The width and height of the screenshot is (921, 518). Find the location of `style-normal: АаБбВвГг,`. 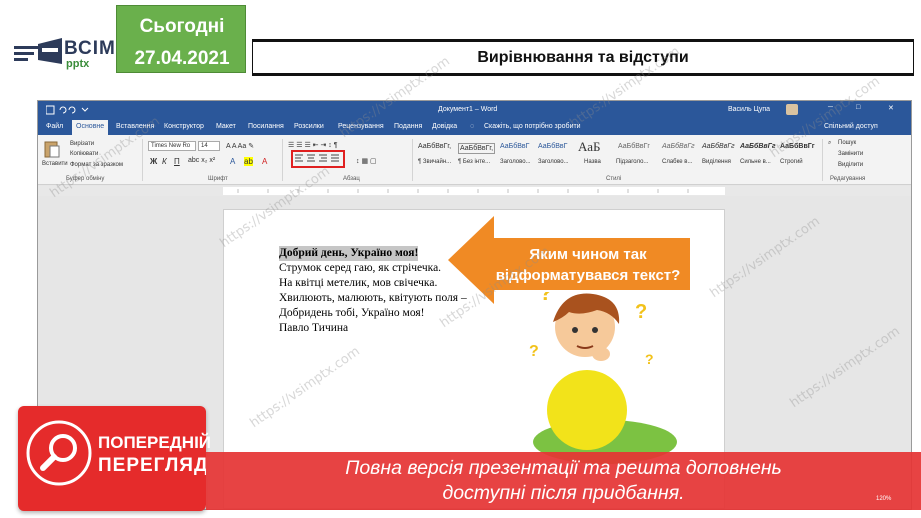

style-normal: АаБбВвГг, is located at coordinates (434, 146).